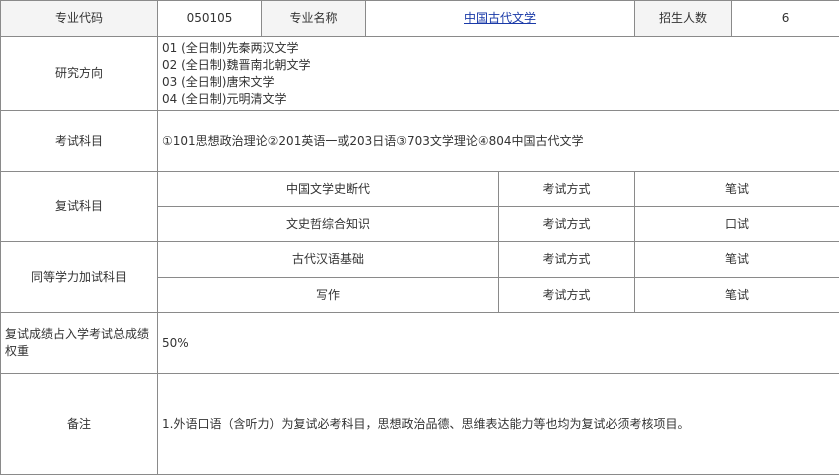  Describe the element at coordinates (498, 99) in the screenshot. I see `research-item: 04 (全日制)元明清文学` at that location.